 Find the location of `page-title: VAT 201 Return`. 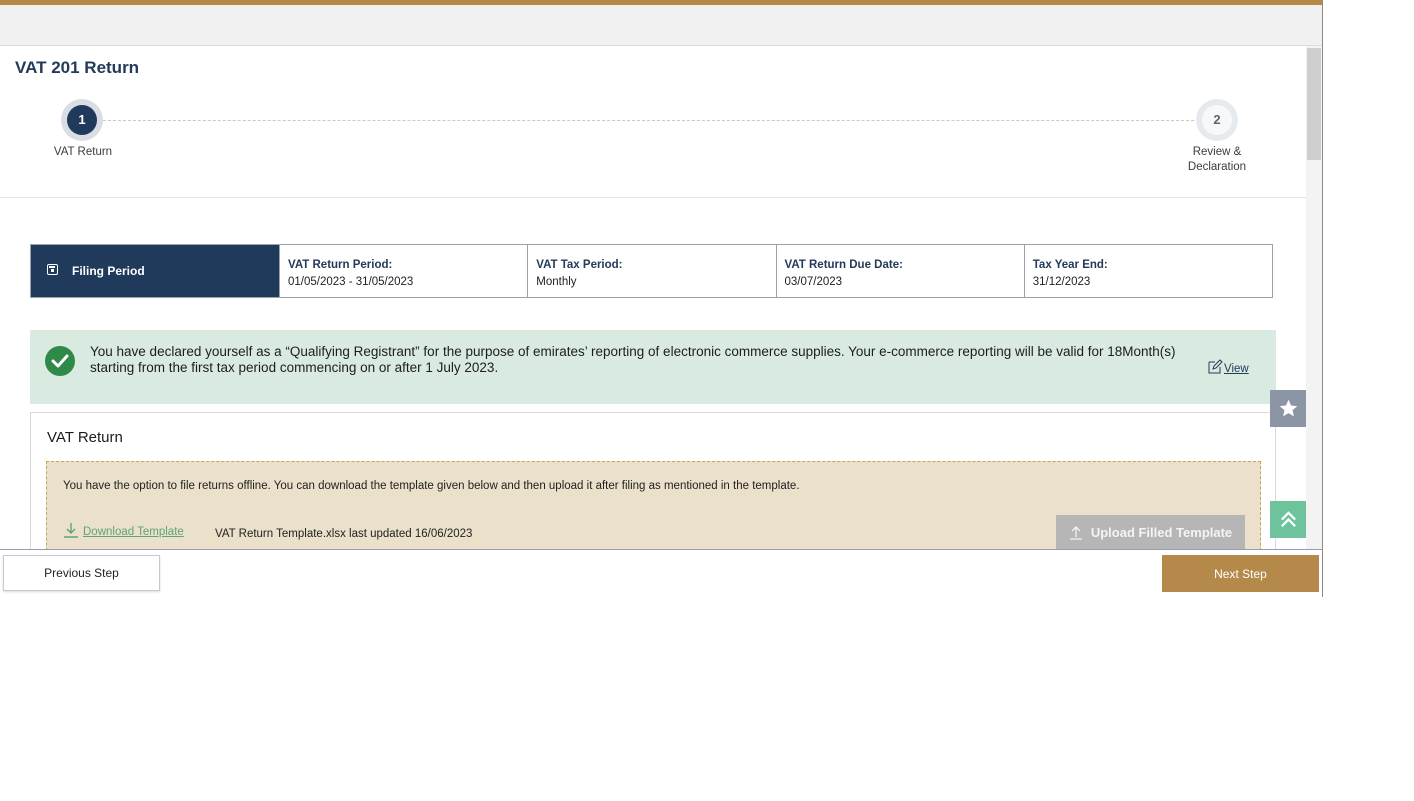

page-title: VAT 201 Return is located at coordinates (77, 67).